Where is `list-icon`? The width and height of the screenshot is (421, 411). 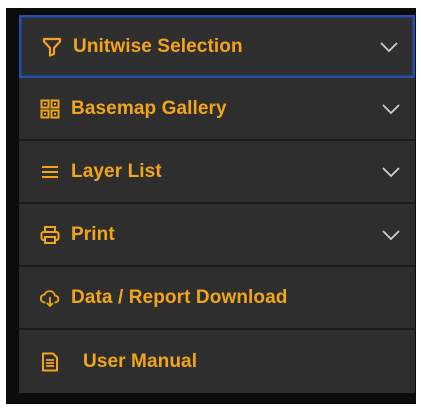 list-icon is located at coordinates (50, 172).